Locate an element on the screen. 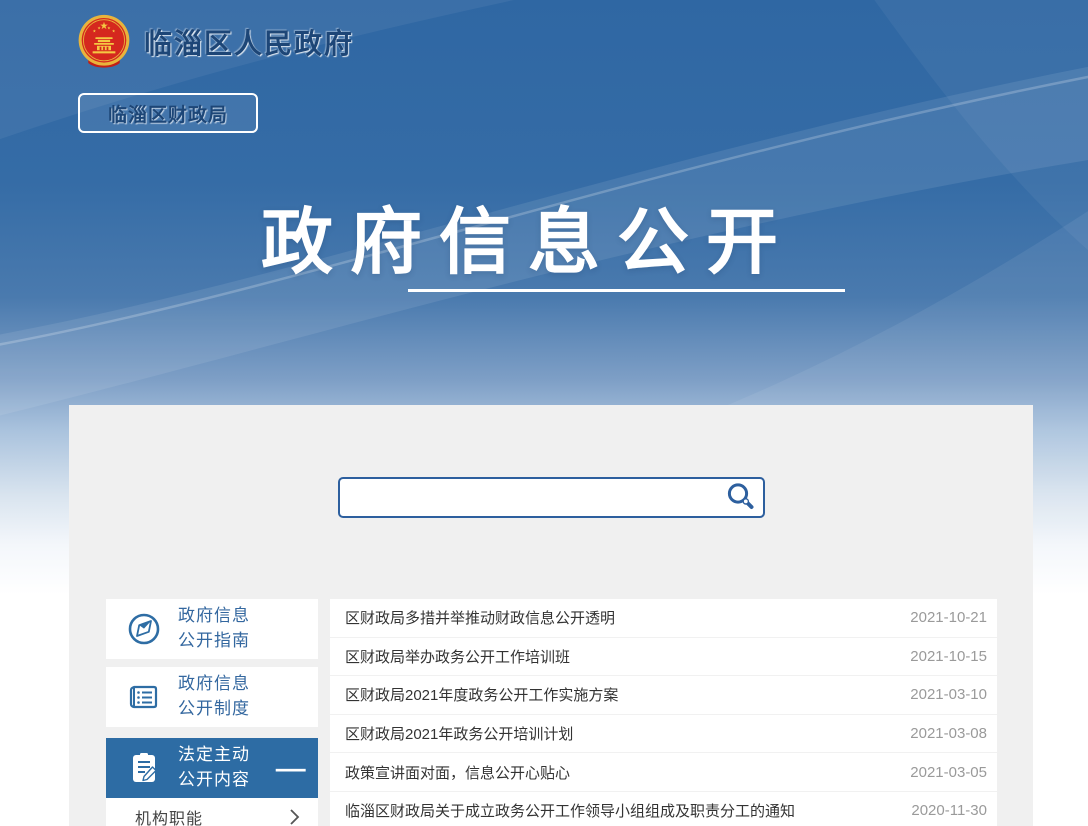 This screenshot has height=826, width=1088. article-title: 区财政局多措并举推动财政信息公开透明 is located at coordinates (617, 617).